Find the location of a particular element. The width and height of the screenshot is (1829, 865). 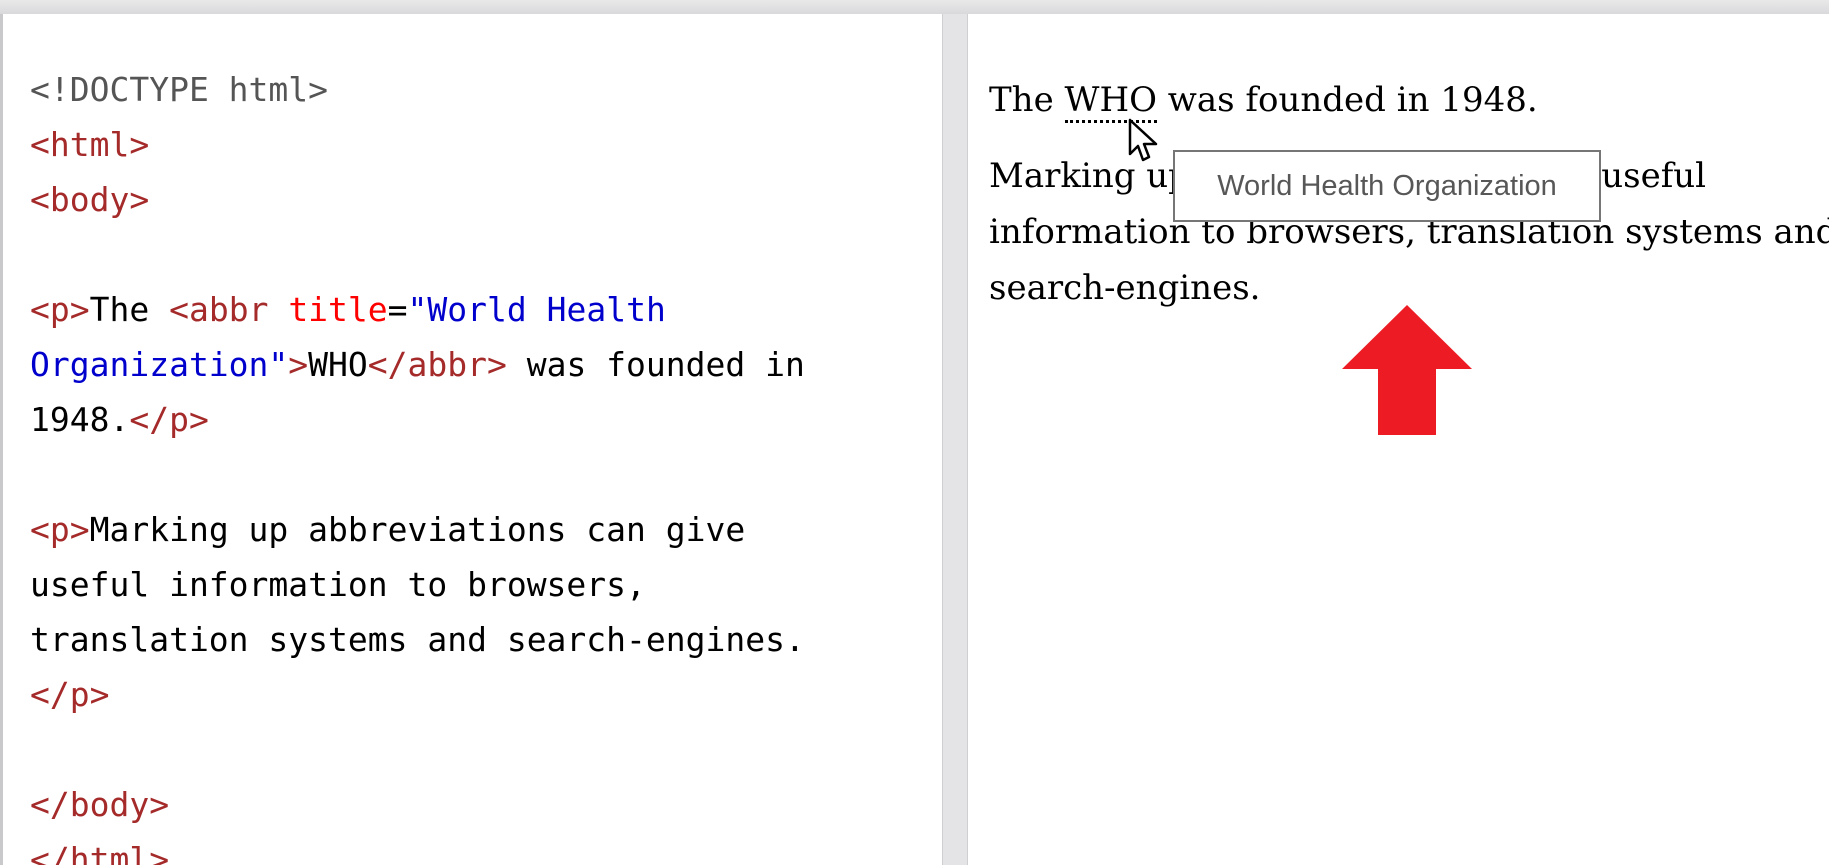

html-open-tag: <html> is located at coordinates (90, 144).